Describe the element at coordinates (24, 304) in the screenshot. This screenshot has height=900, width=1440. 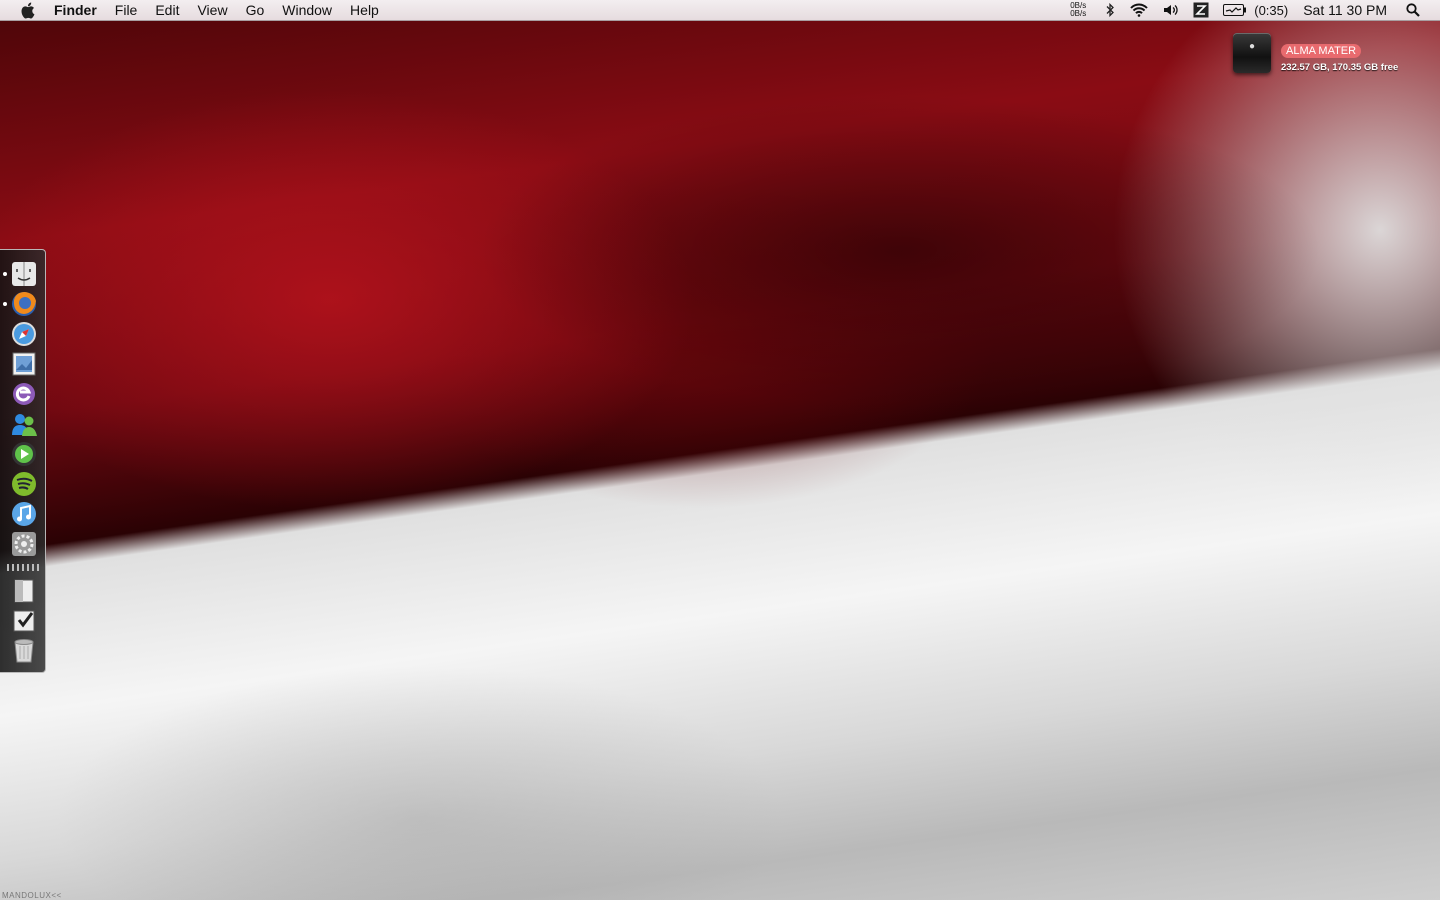
I see `firefox-icon` at that location.